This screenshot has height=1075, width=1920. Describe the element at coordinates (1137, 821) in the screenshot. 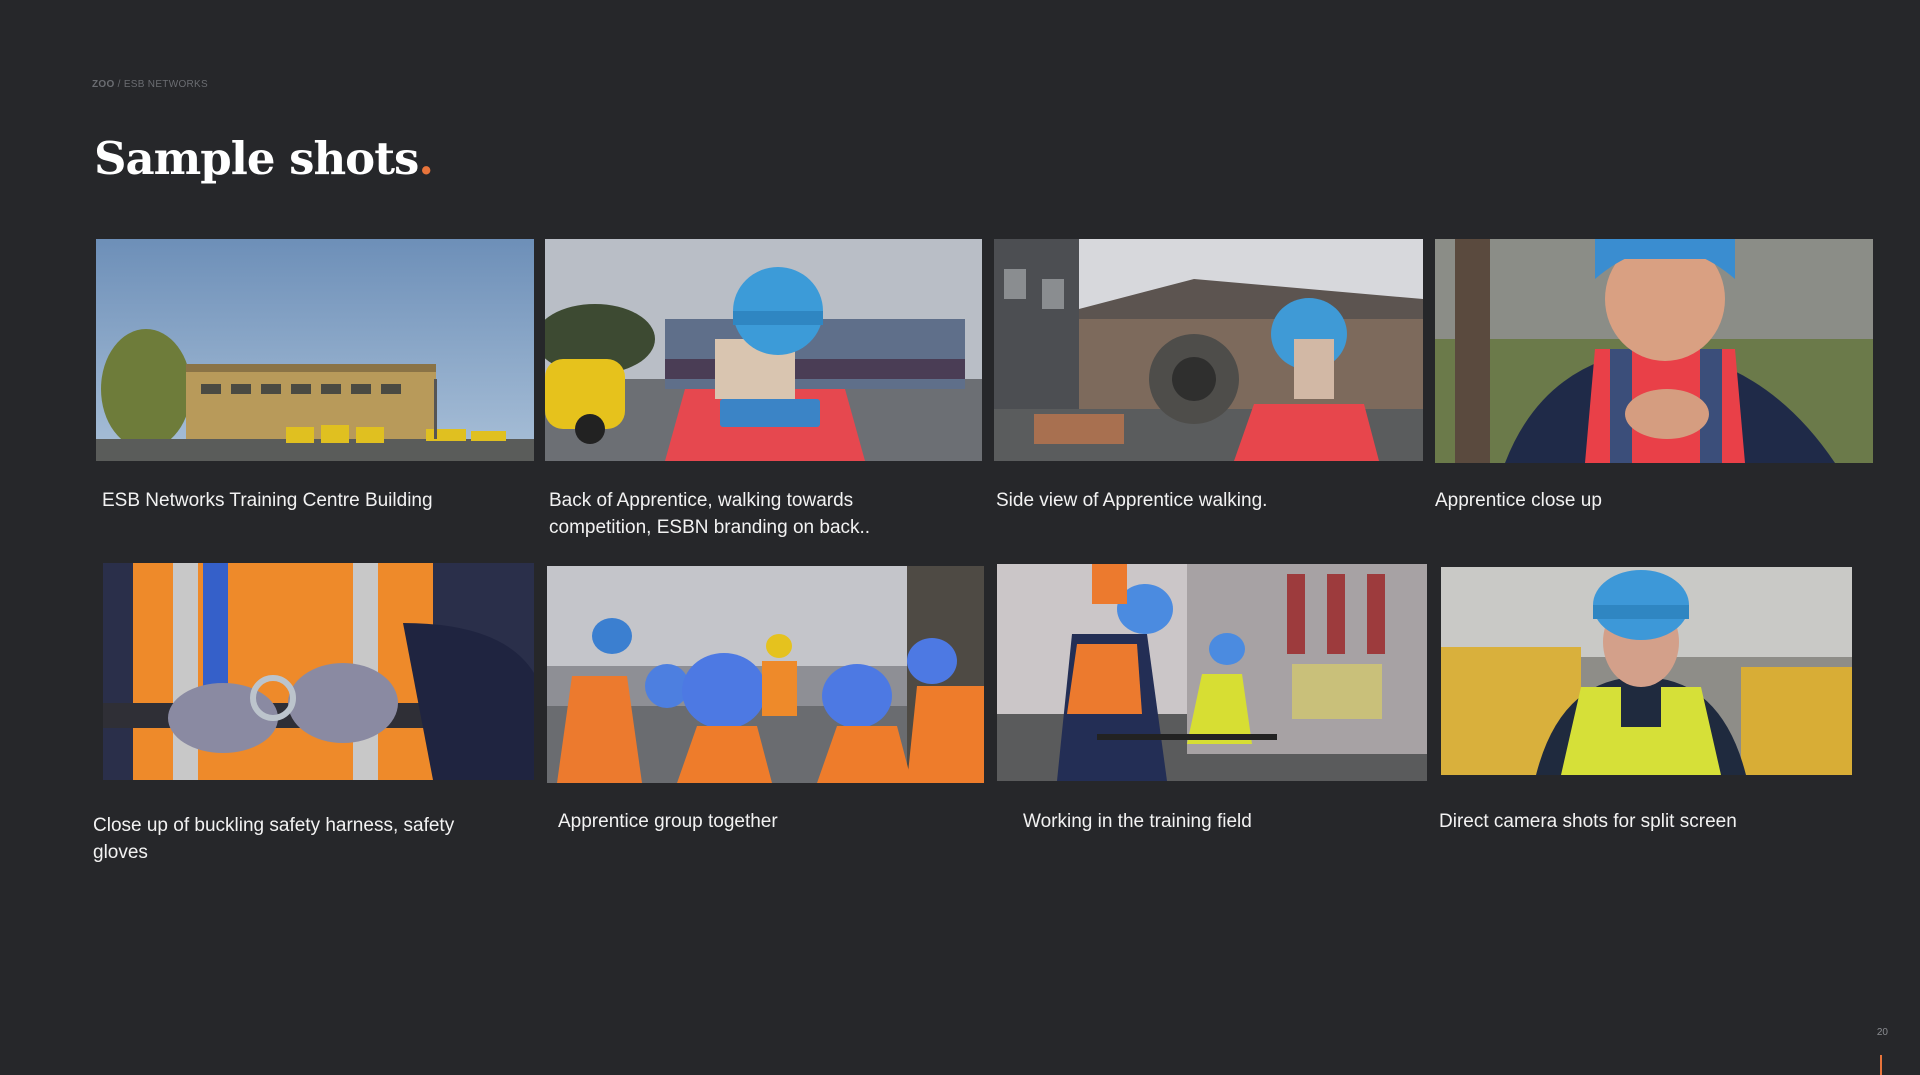

I see `shot-caption-7: Working in the training field` at that location.